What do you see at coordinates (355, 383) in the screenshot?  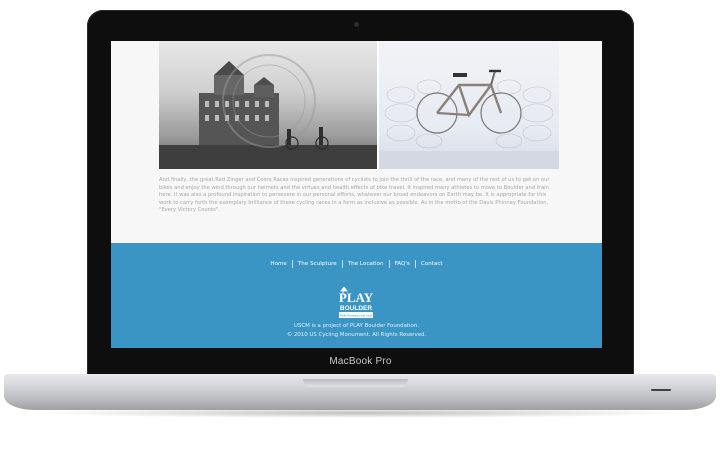 I see `laptop-lid-notch` at bounding box center [355, 383].